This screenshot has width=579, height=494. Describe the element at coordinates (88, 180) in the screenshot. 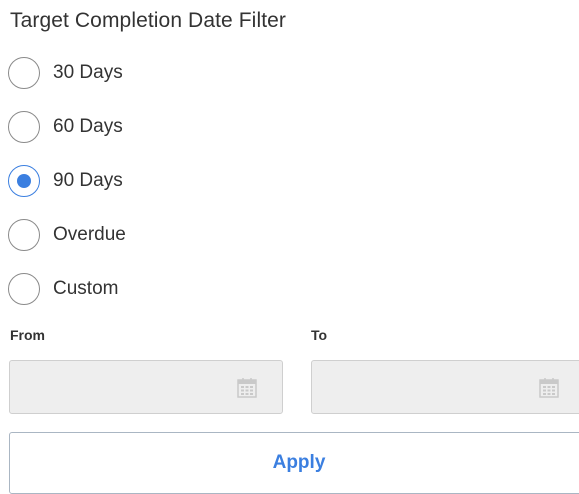

I see `option-label: 90 Days` at that location.